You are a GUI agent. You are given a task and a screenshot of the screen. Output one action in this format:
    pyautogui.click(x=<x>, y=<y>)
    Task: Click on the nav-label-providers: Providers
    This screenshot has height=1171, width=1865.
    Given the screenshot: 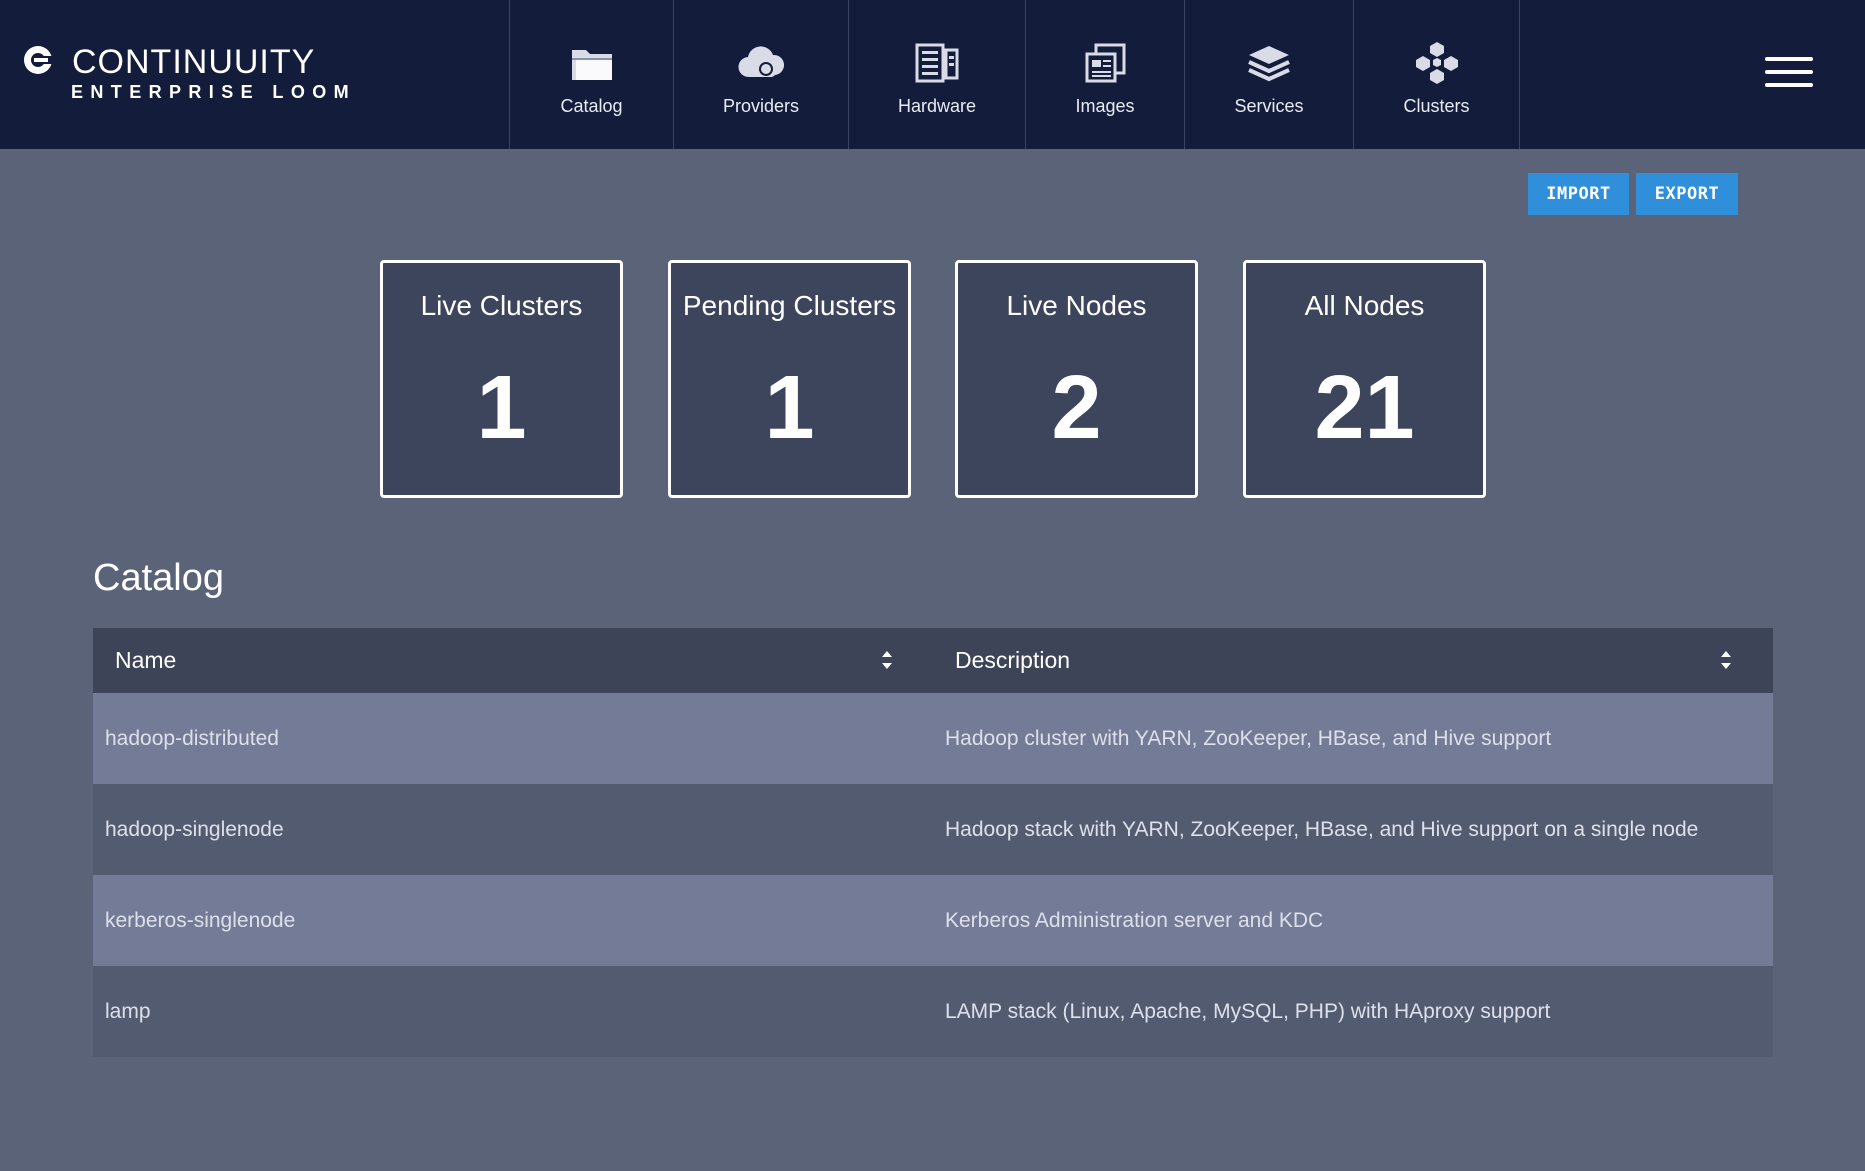 What is the action you would take?
    pyautogui.click(x=761, y=106)
    